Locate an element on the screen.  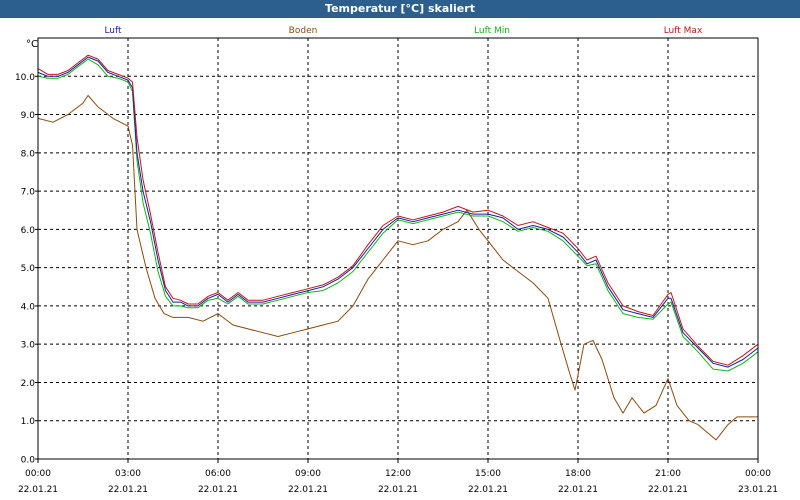
y-tick-label: 9.0 is located at coordinates (28, 116).